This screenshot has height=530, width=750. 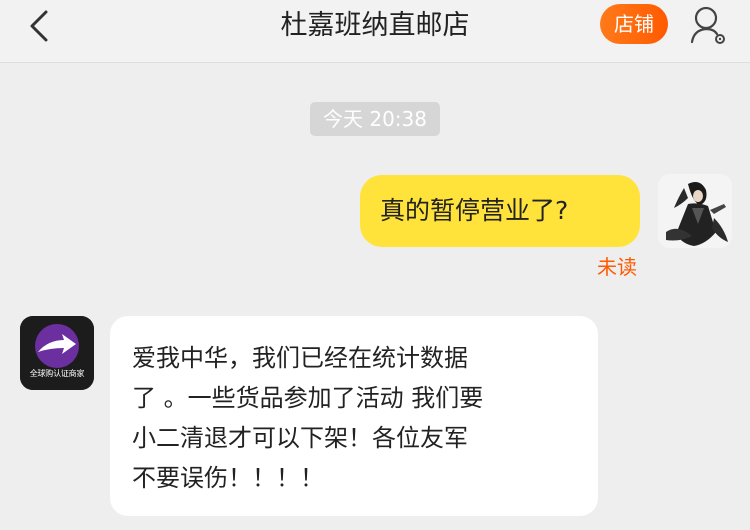 I want to click on message-line: 小二清退才可以下架！各位友军, so click(x=300, y=438).